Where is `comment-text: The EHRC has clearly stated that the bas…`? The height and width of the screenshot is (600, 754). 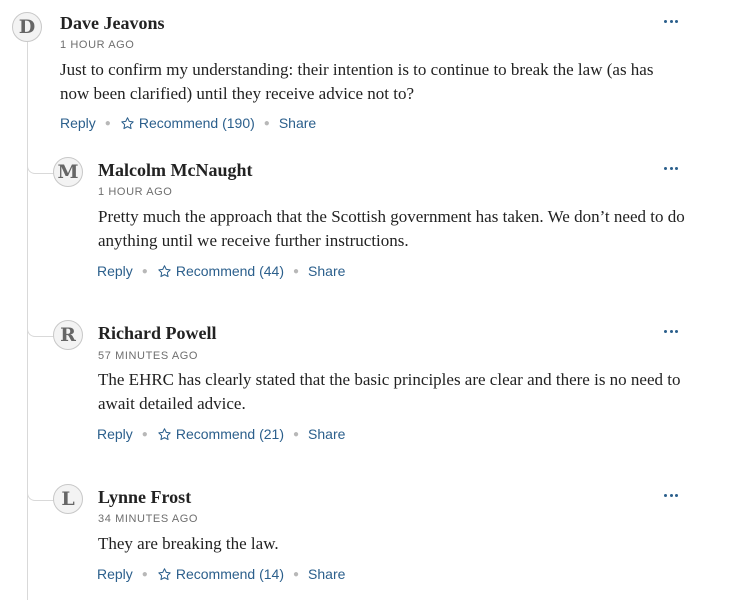
comment-text: The EHRC has clearly stated that the bas… is located at coordinates (389, 391).